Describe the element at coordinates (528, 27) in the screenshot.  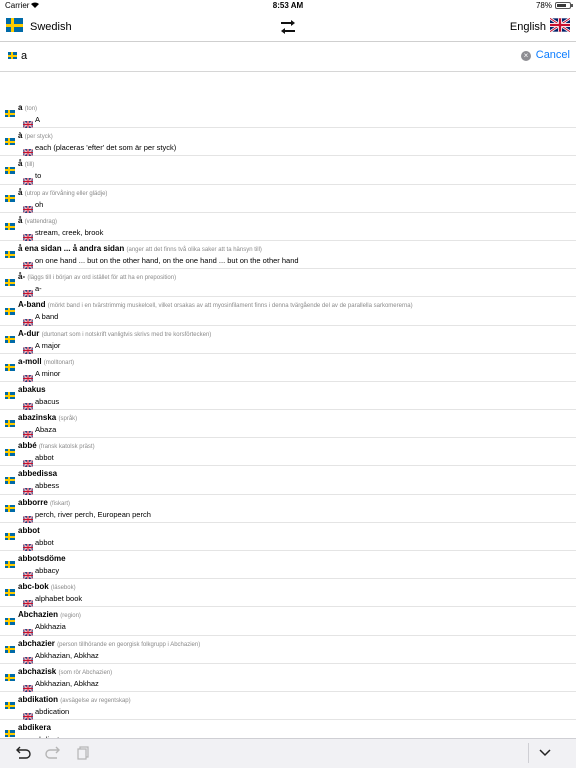
I see `target-language-label: English` at that location.